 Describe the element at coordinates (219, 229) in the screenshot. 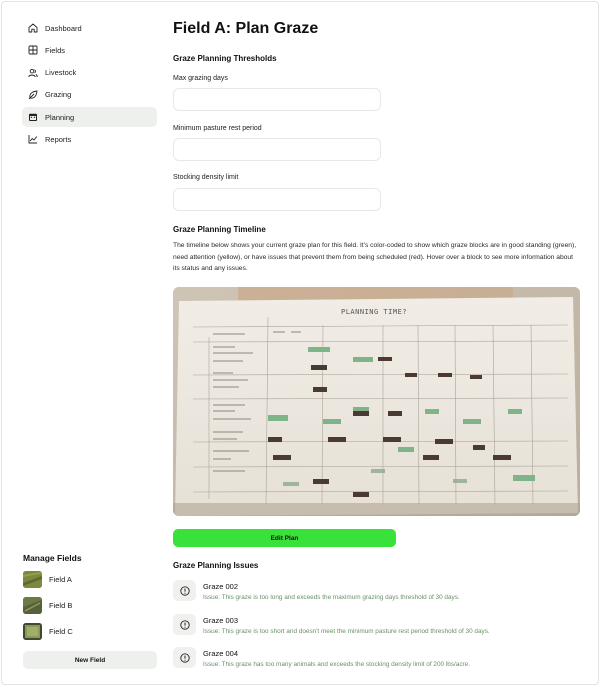

I see `timeline-section-title: Graze Planning Timeline` at that location.